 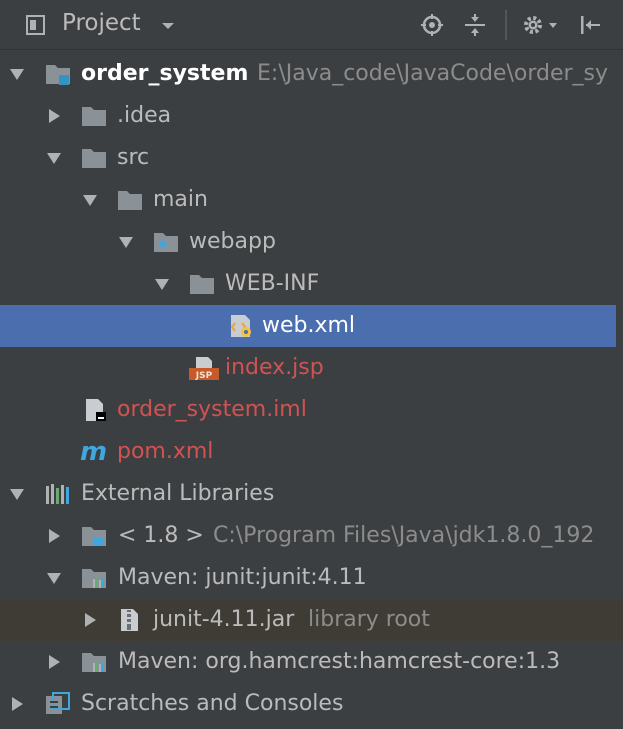 I want to click on project-toolbar: Project, so click(x=311, y=25).